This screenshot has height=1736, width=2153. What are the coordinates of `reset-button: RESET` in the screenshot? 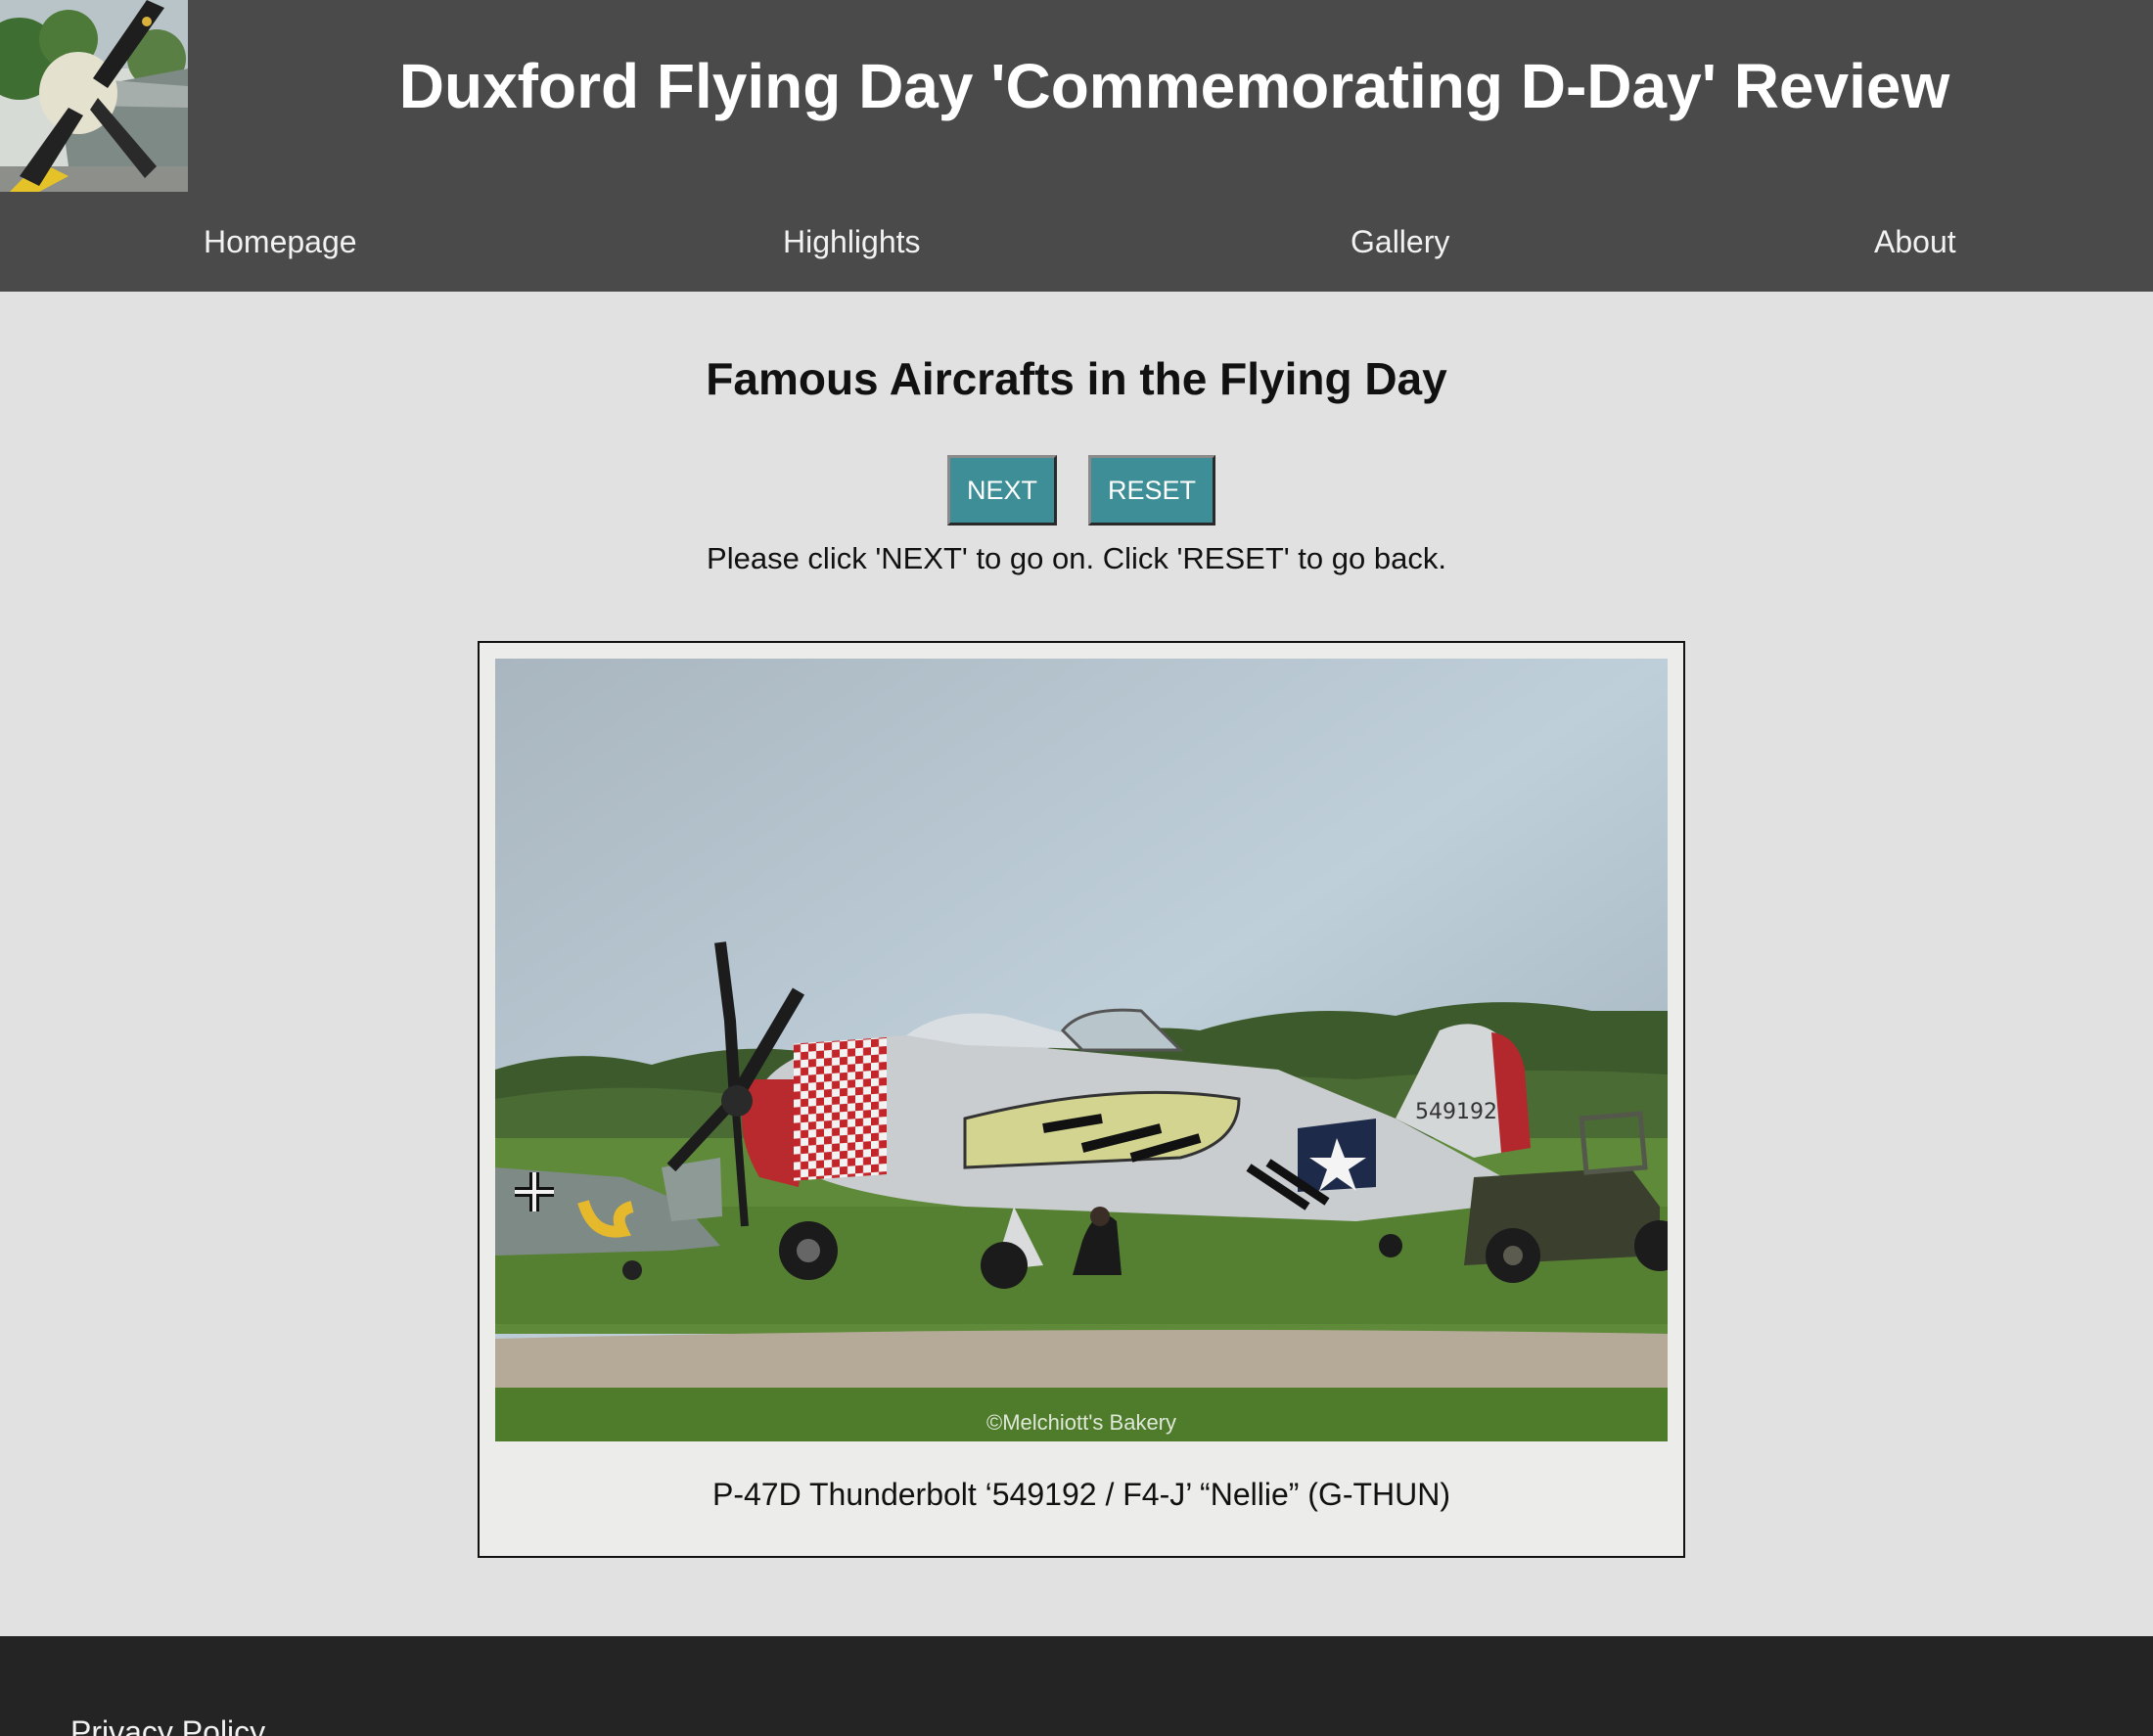 It's located at (1151, 490).